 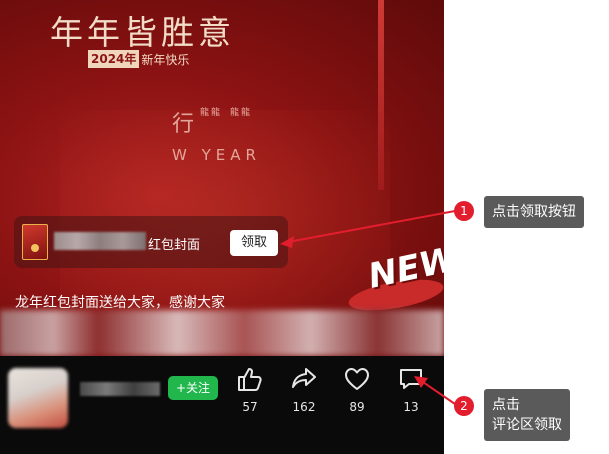 I want to click on callout-badge: 1, so click(x=464, y=211).